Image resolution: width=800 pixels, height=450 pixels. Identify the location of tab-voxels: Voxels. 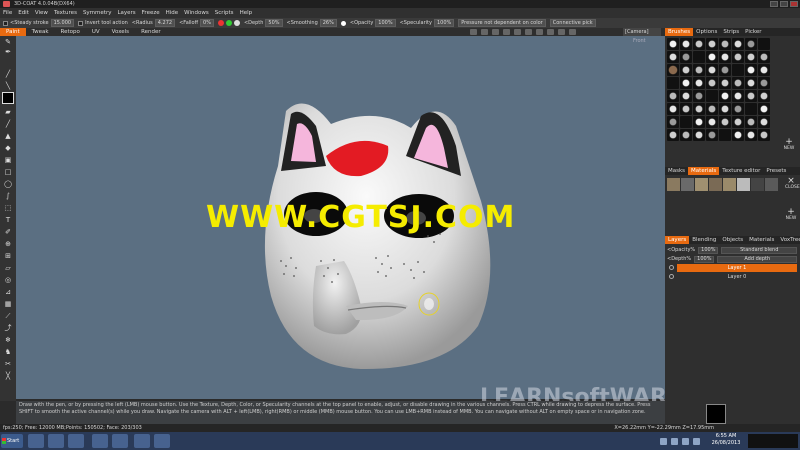
(120, 32).